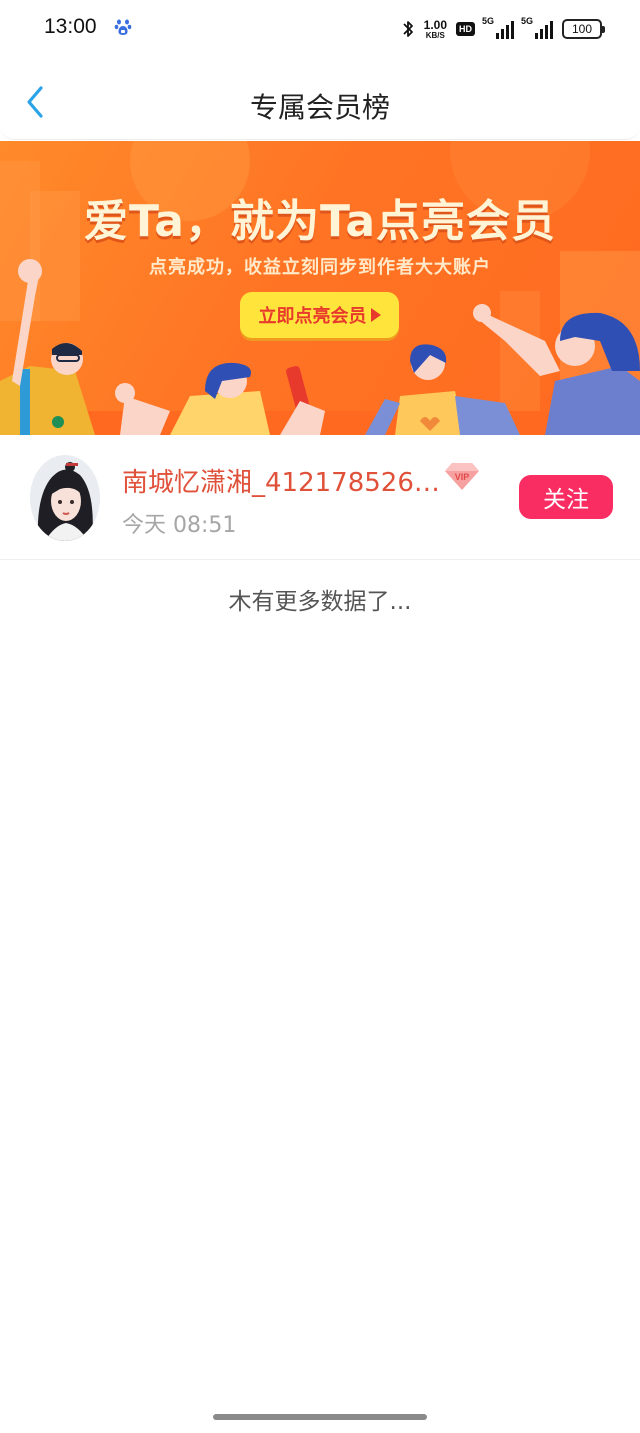 The height and width of the screenshot is (1433, 640). I want to click on status-time: 13:00, so click(70, 26).